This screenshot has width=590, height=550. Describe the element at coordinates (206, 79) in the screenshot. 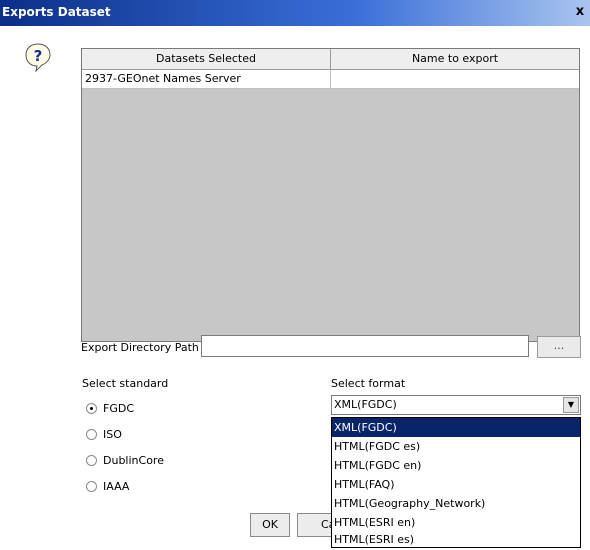

I see `dataset-cell: 2937-GEOnet Names Server` at that location.